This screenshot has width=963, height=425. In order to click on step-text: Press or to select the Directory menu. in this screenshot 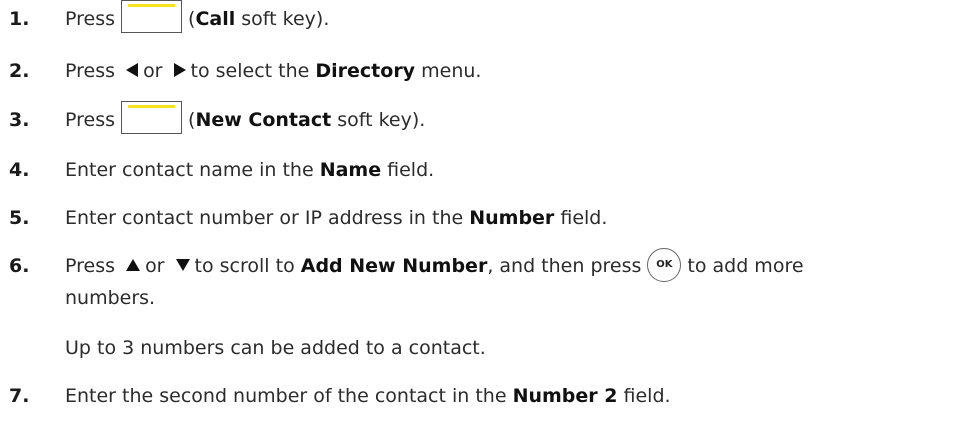, I will do `click(273, 71)`.